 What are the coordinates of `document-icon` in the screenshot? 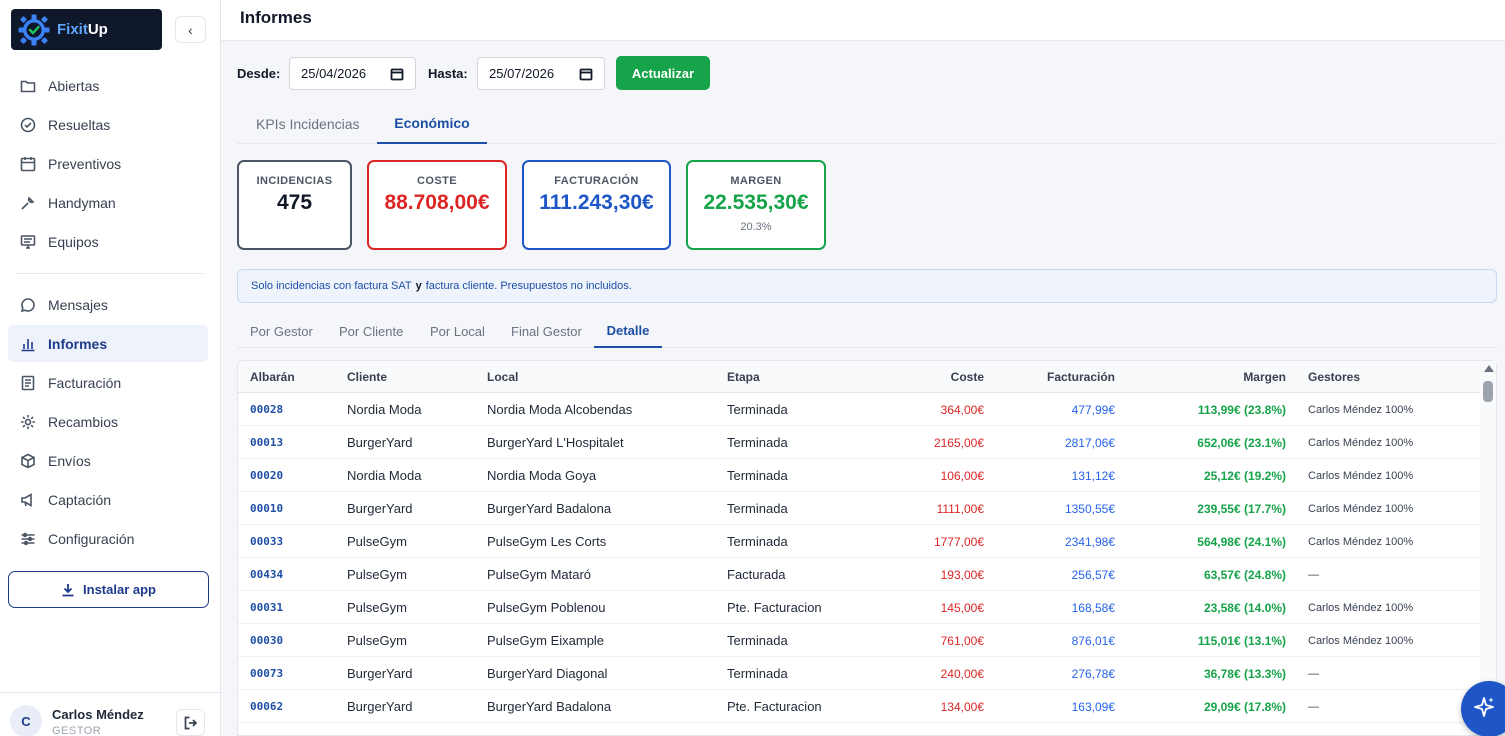 It's located at (28, 382).